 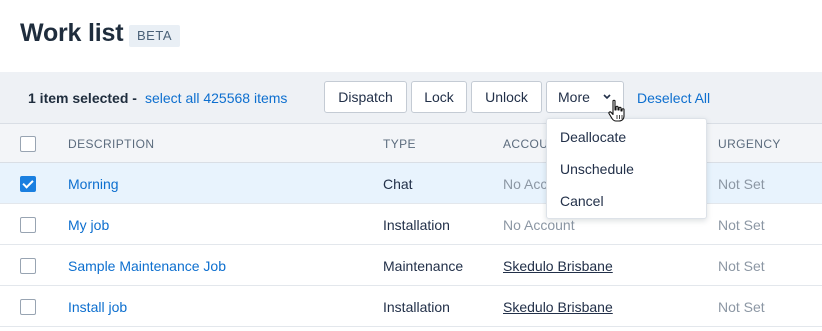 What do you see at coordinates (147, 266) in the screenshot?
I see `row-description-link: Sample Maintenance Job` at bounding box center [147, 266].